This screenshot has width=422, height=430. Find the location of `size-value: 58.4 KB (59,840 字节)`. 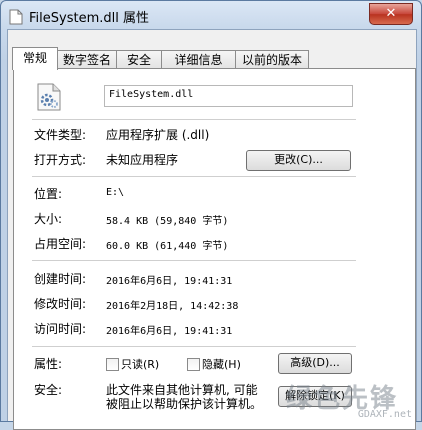

size-value: 58.4 KB (59,840 字节) is located at coordinates (167, 221).